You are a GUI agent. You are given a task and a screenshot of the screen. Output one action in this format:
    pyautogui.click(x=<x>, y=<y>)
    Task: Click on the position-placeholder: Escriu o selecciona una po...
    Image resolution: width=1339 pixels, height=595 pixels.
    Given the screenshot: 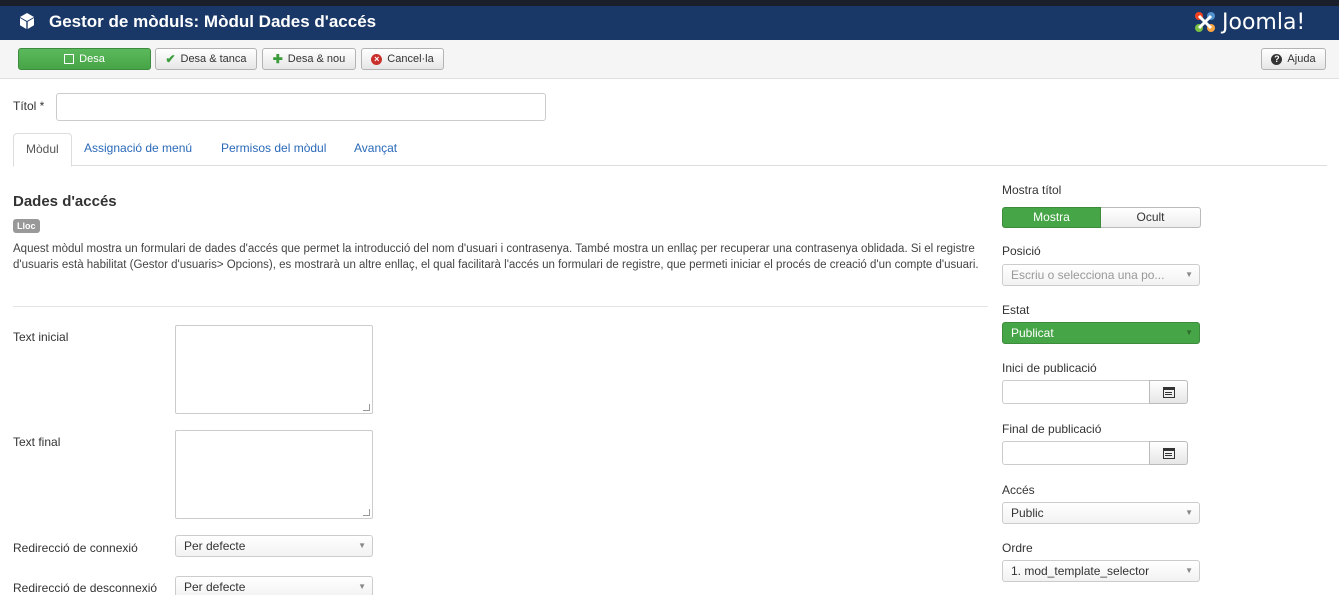 What is the action you would take?
    pyautogui.click(x=1088, y=275)
    